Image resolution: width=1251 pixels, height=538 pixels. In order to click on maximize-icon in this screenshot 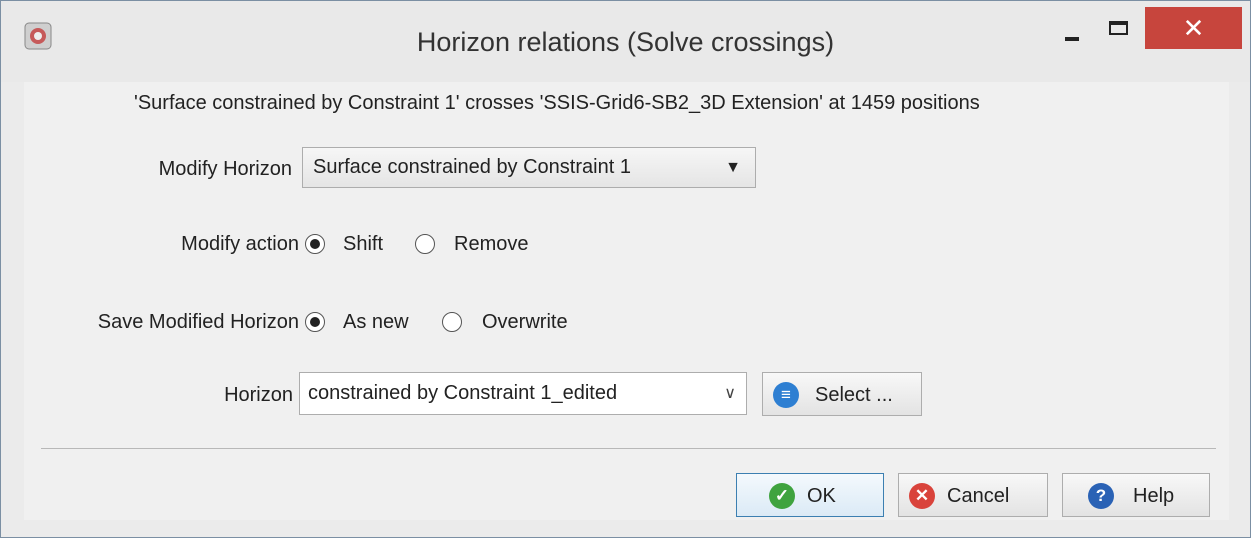, I will do `click(1118, 28)`.